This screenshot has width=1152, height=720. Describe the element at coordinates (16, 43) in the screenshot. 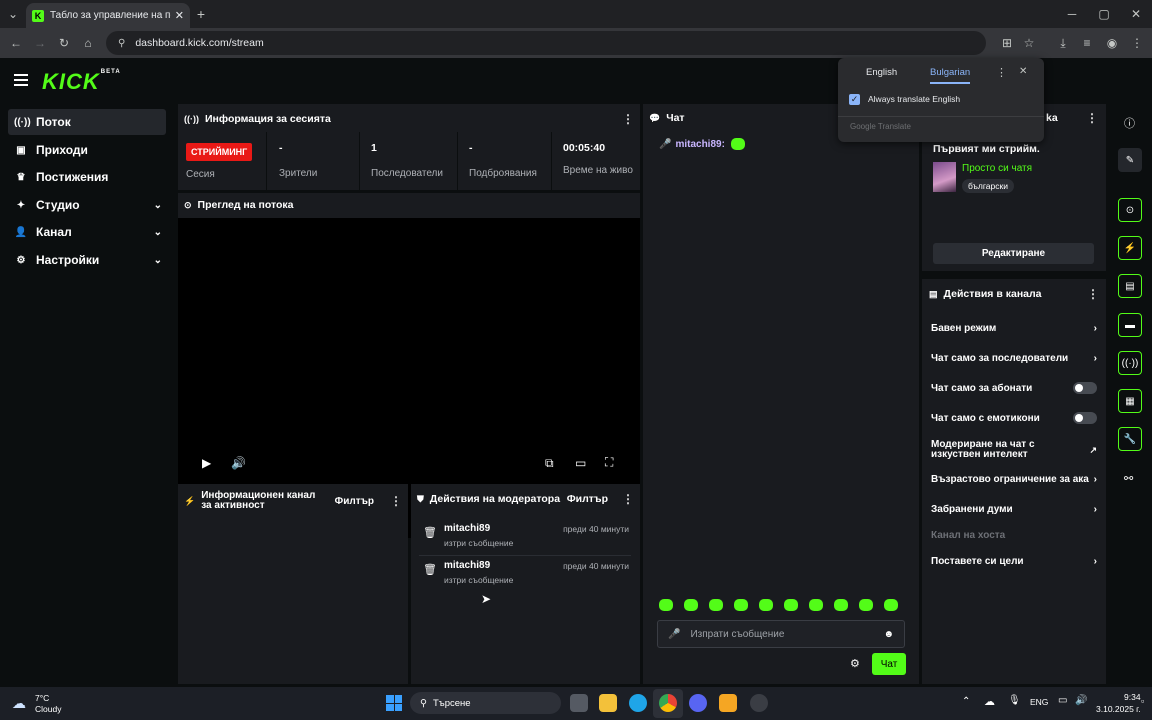

I see `back-icon: ←` at that location.